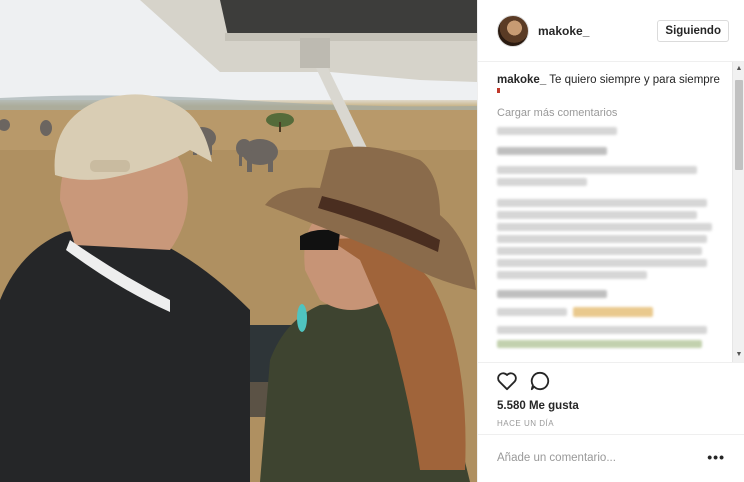  Describe the element at coordinates (521, 80) in the screenshot. I see `caption-username: makoke_` at that location.